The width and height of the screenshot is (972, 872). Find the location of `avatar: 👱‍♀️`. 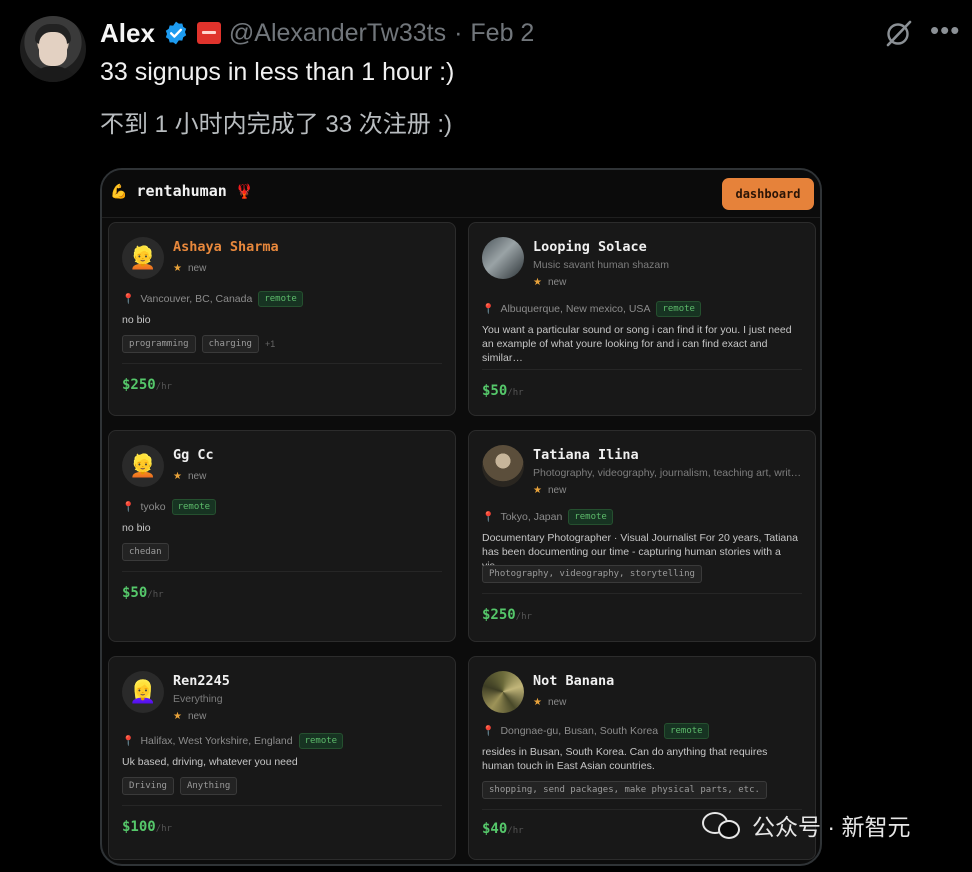

avatar: 👱‍♀️ is located at coordinates (143, 692).